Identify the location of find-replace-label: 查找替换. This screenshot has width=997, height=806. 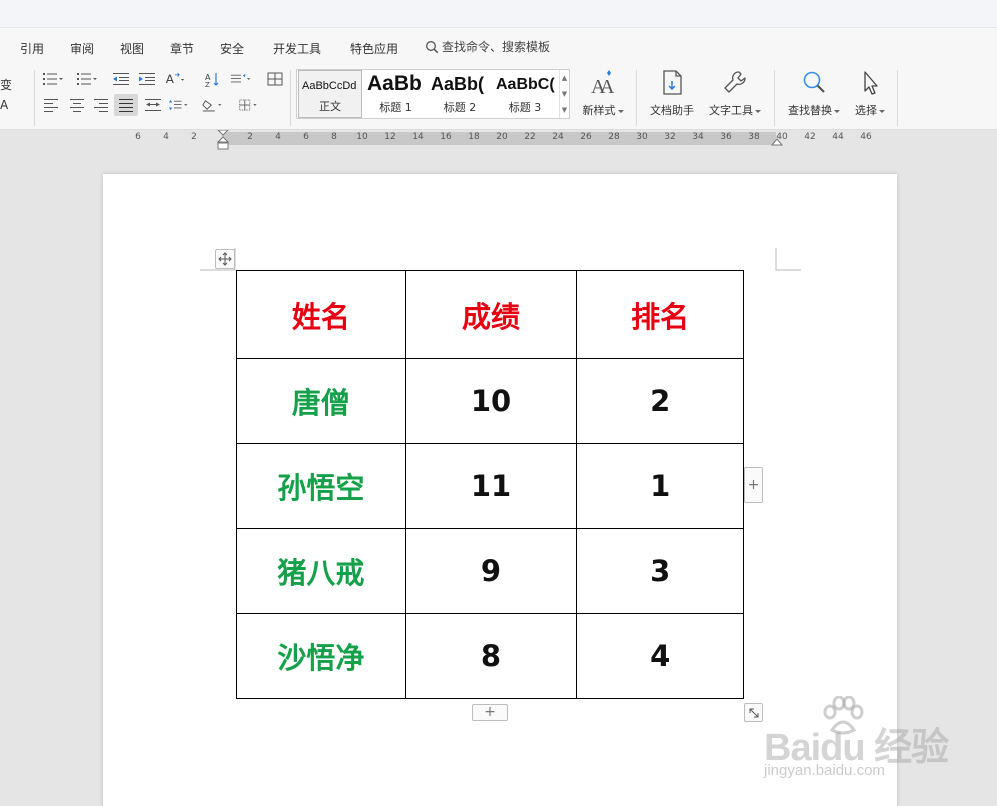
(810, 110).